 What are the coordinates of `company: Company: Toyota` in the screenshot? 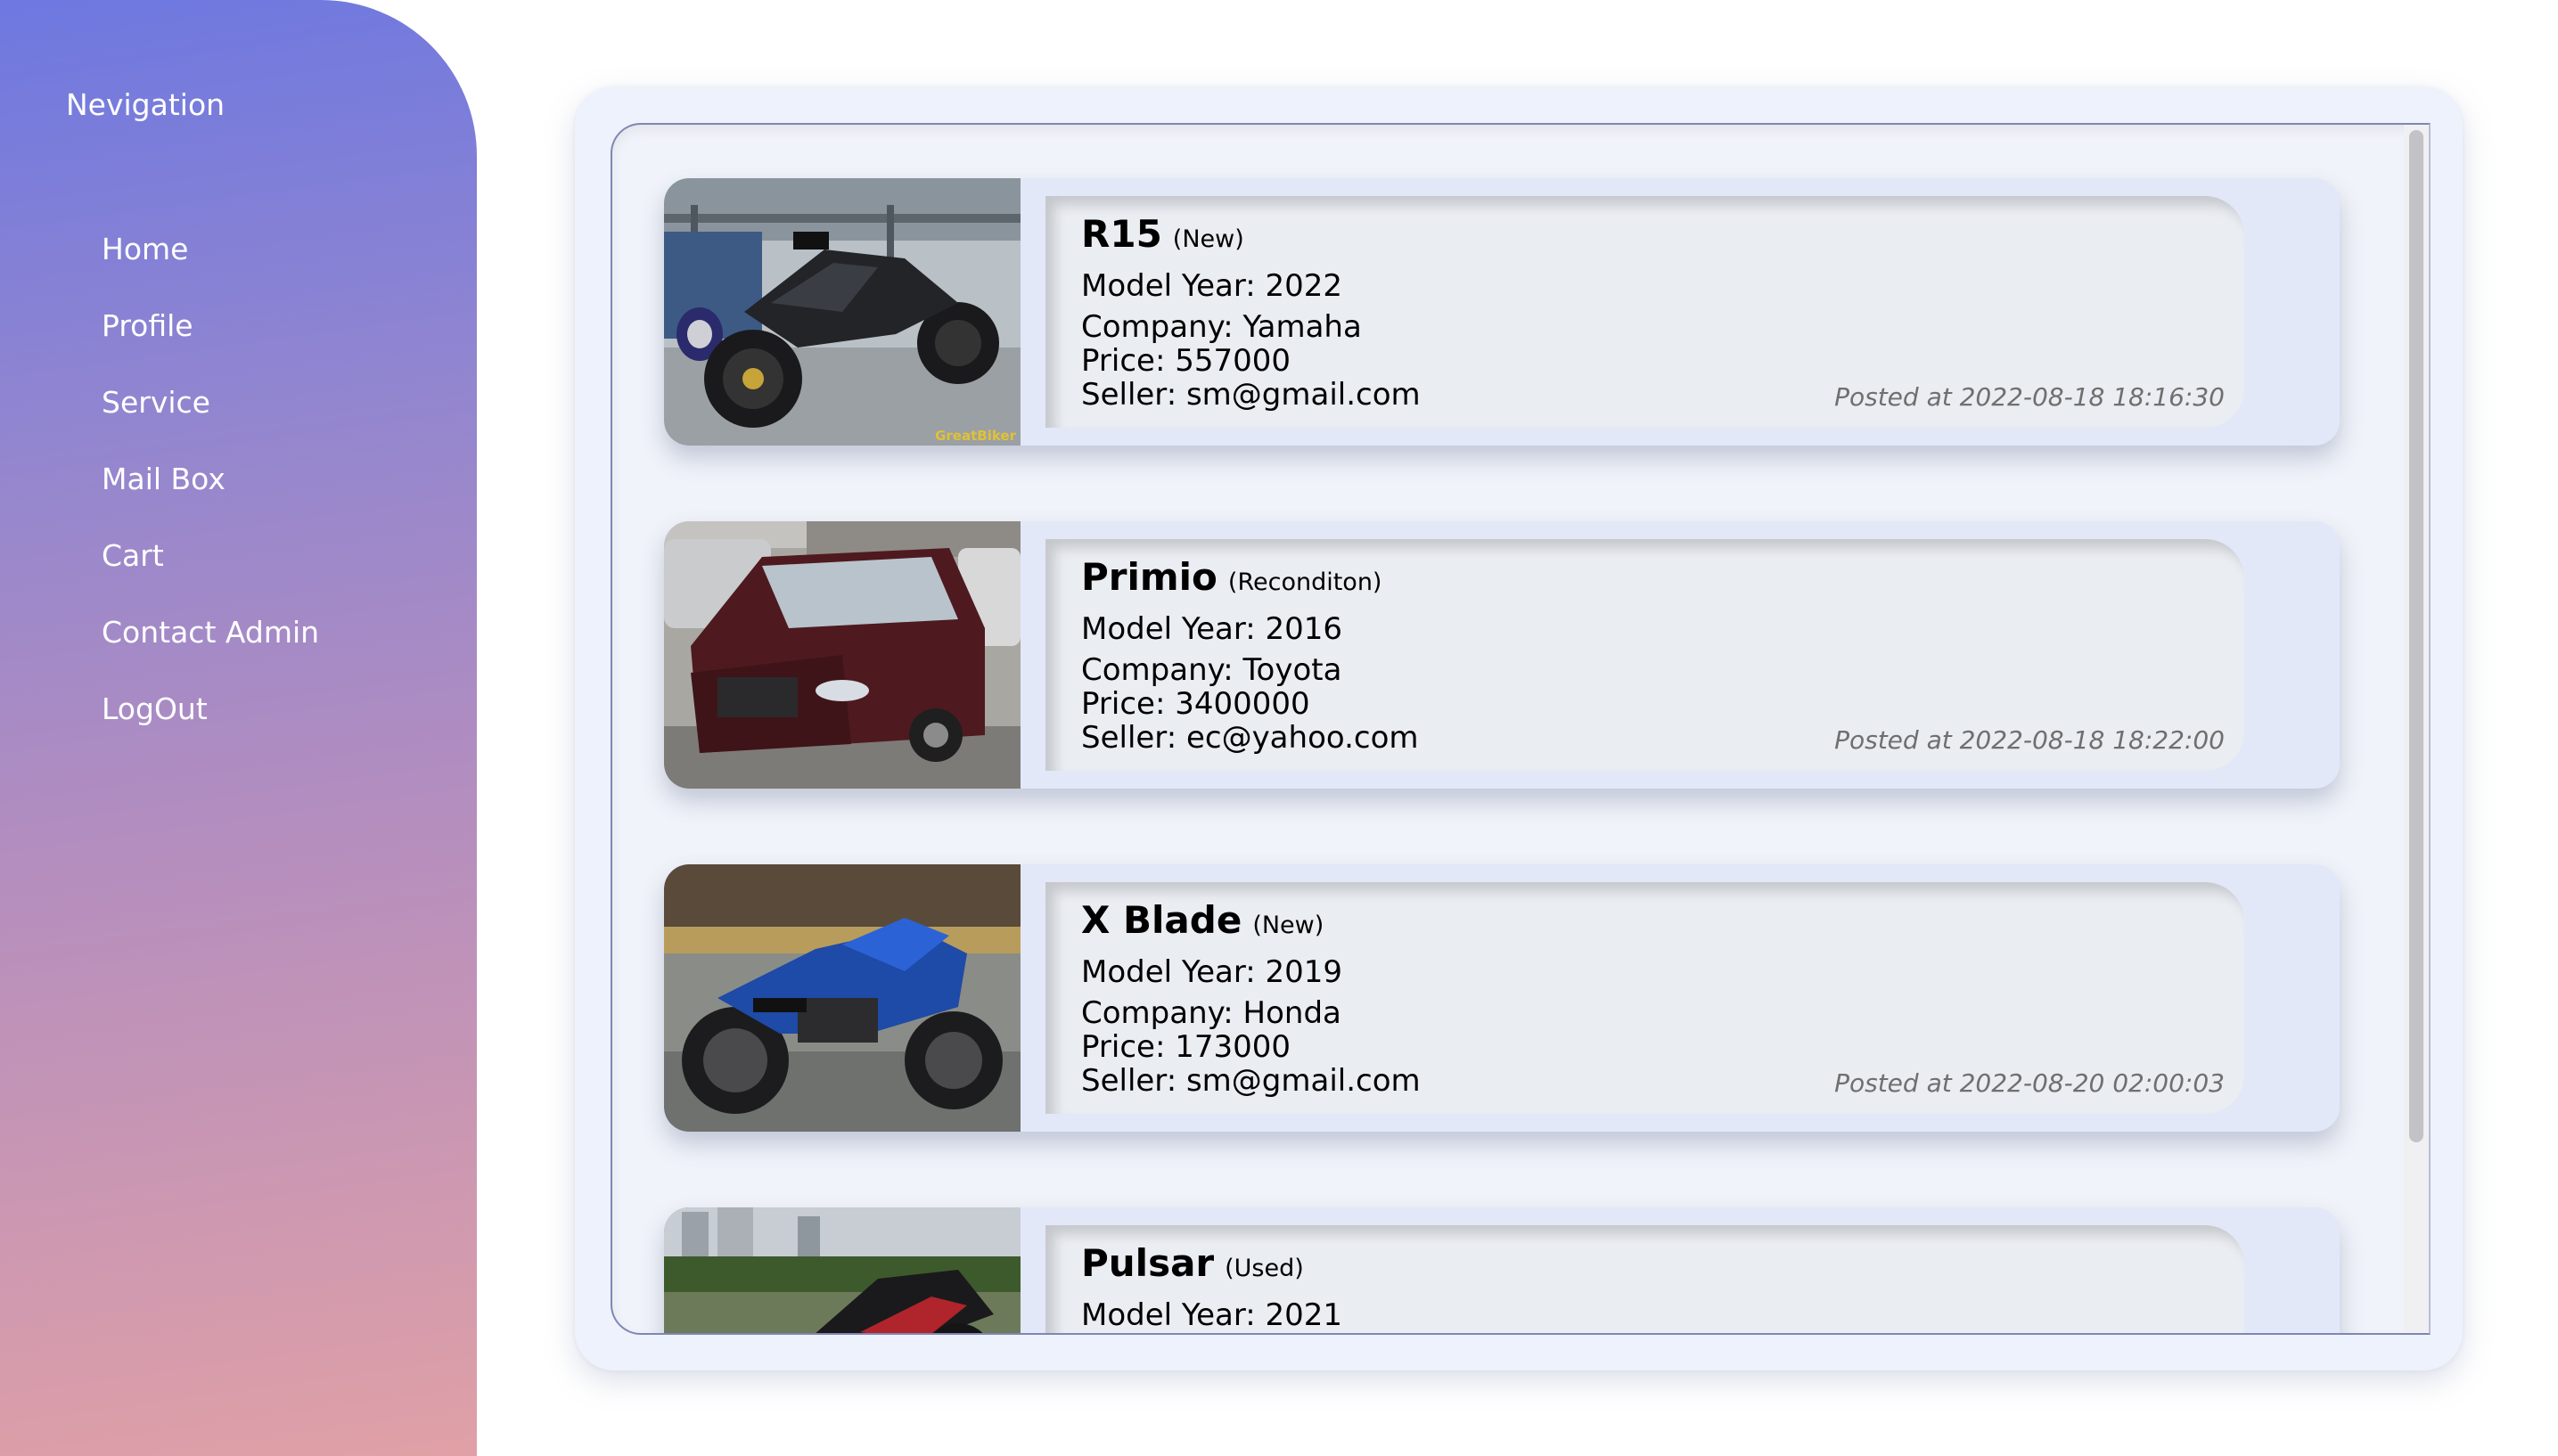 It's located at (1211, 670).